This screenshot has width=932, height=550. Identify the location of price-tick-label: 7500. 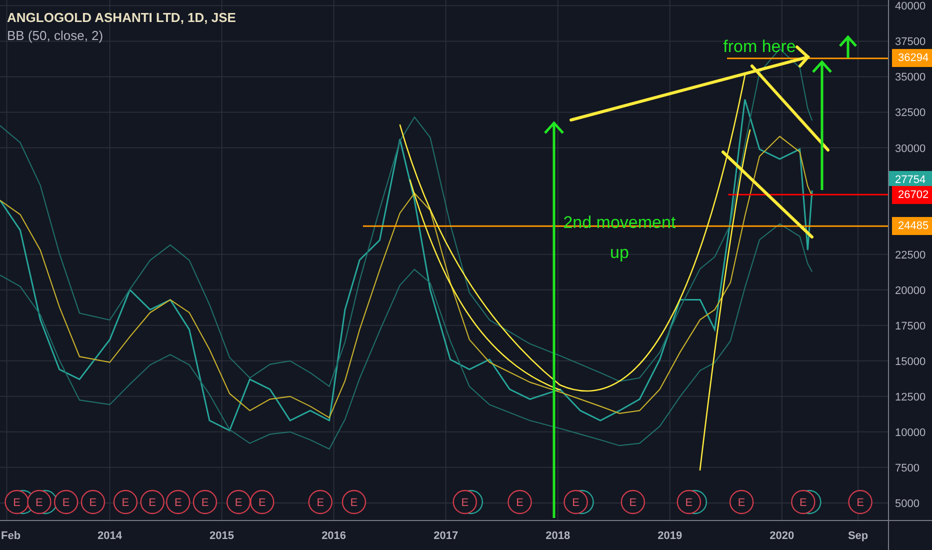
(907, 468).